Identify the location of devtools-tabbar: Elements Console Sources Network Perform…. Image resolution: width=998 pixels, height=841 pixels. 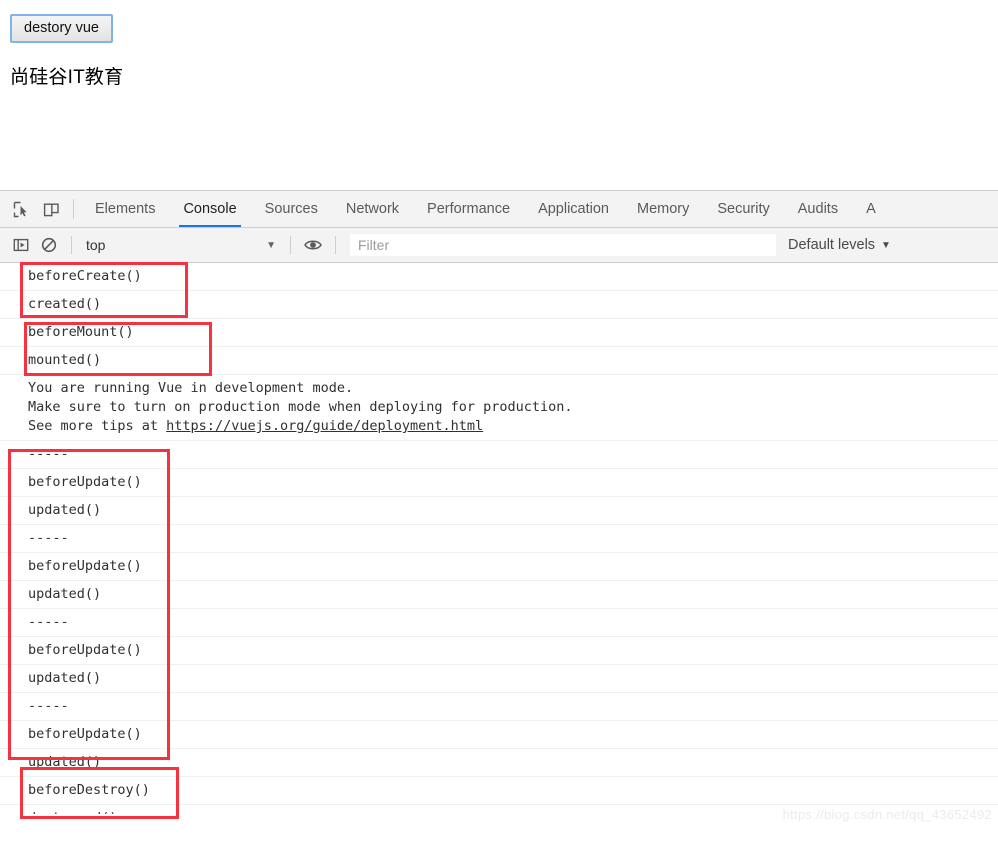
(499, 209).